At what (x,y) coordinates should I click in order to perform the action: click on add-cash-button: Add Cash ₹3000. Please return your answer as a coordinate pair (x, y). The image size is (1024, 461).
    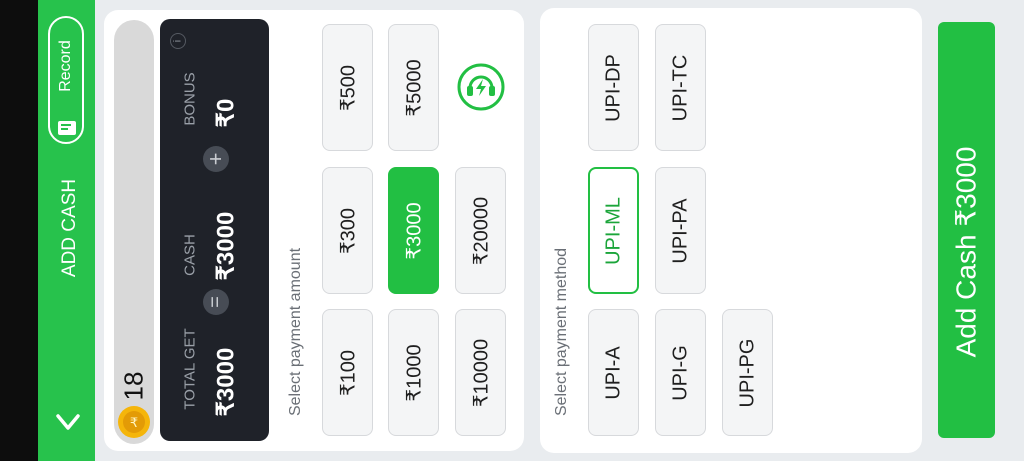
    Looking at the image, I should click on (966, 230).